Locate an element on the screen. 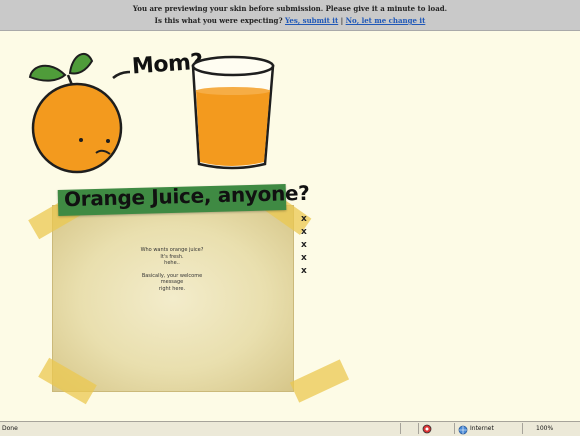 The height and width of the screenshot is (436, 580). preview-question: Is this what you were expecting? is located at coordinates (218, 20).